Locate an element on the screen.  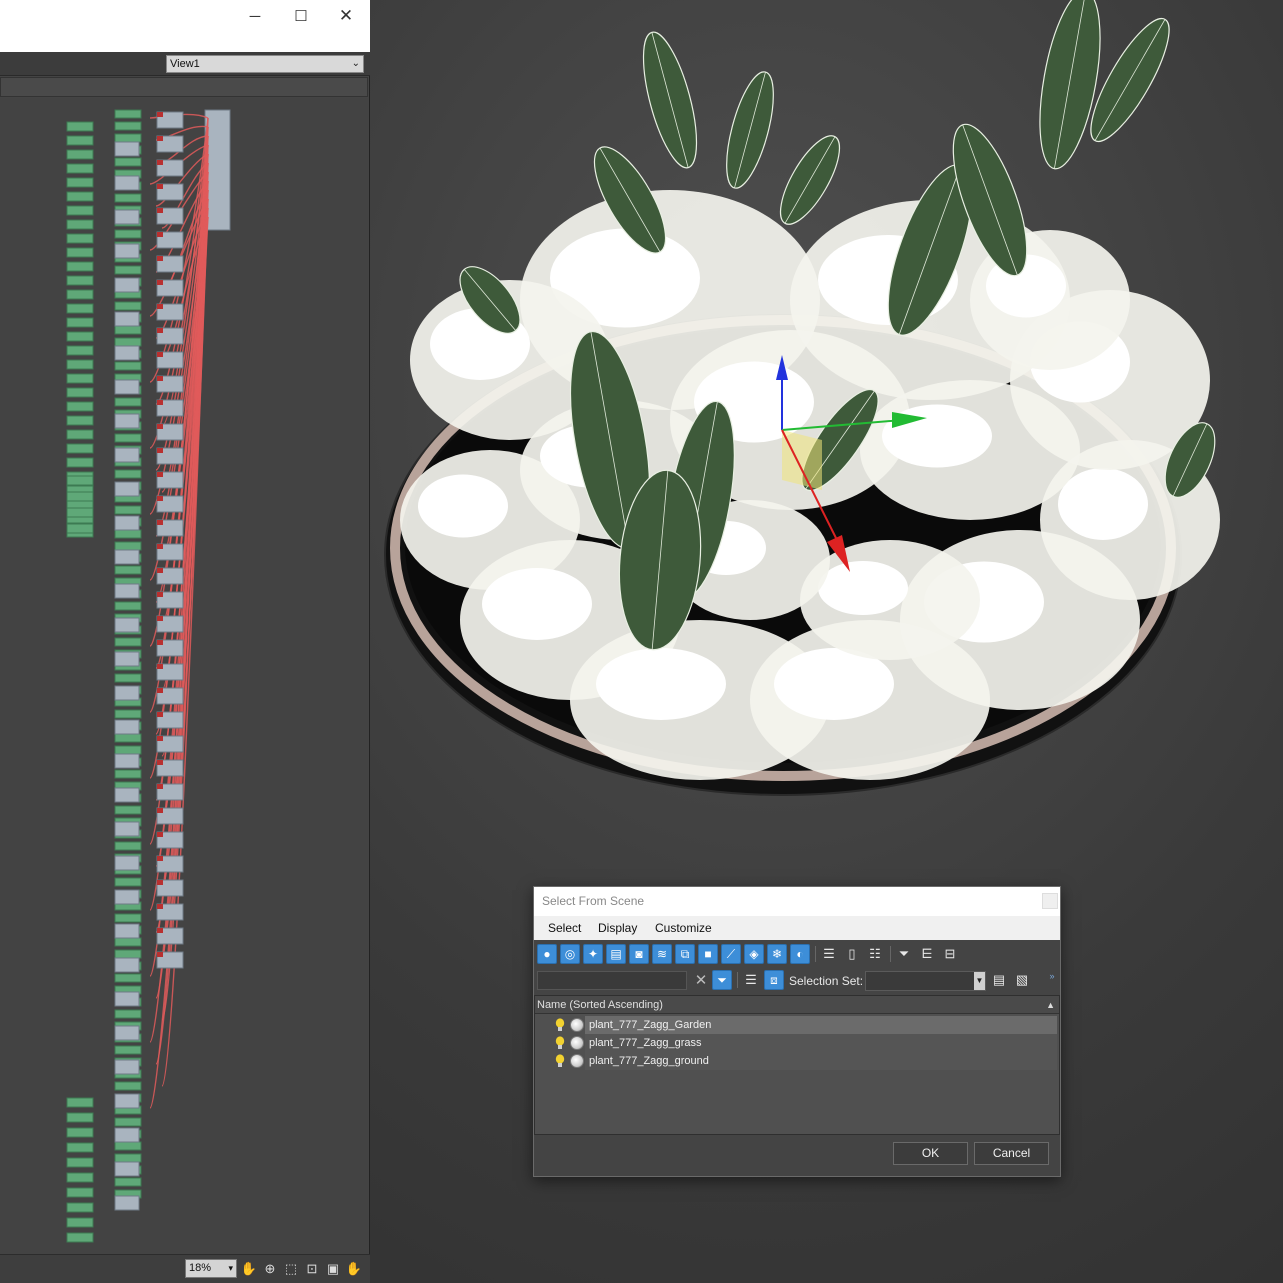
dialog-menubar: Select Display Customize is located at coordinates (797, 928).